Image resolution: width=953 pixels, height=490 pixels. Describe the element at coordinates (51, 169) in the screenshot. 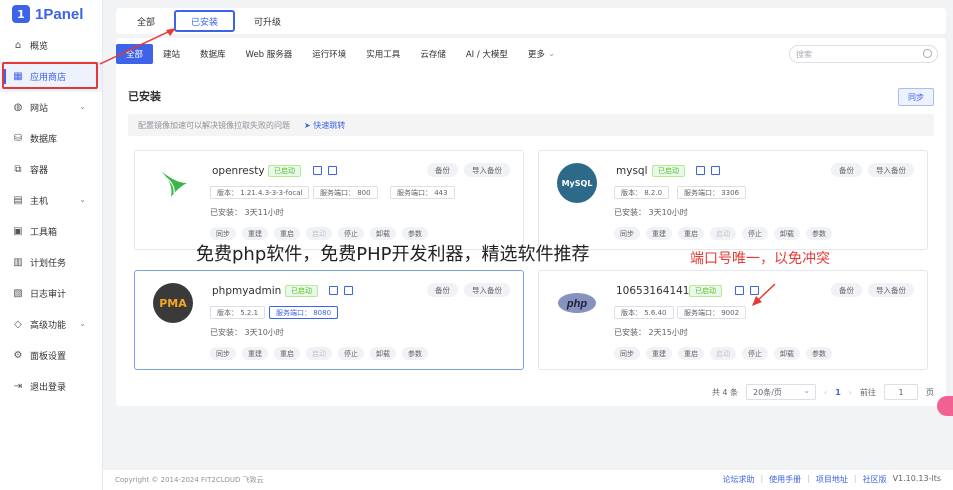

I see `sidebar-item-containers: ⧉ 容器` at that location.